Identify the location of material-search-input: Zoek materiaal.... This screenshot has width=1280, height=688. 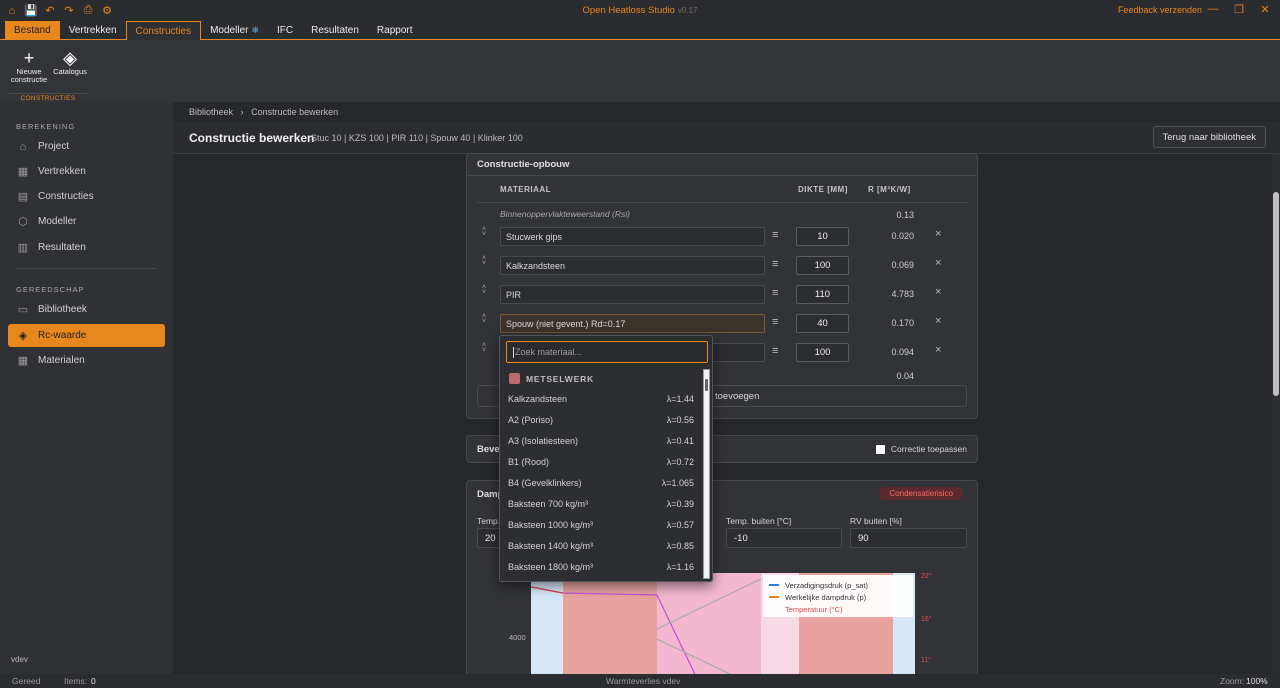
(607, 352).